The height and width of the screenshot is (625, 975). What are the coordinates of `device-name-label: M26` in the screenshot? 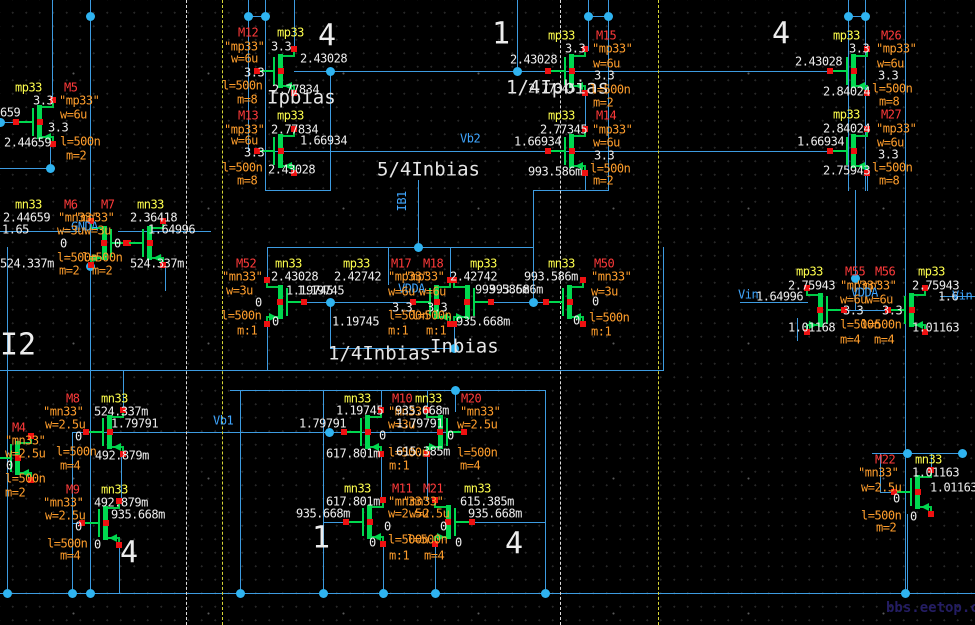 It's located at (891, 35).